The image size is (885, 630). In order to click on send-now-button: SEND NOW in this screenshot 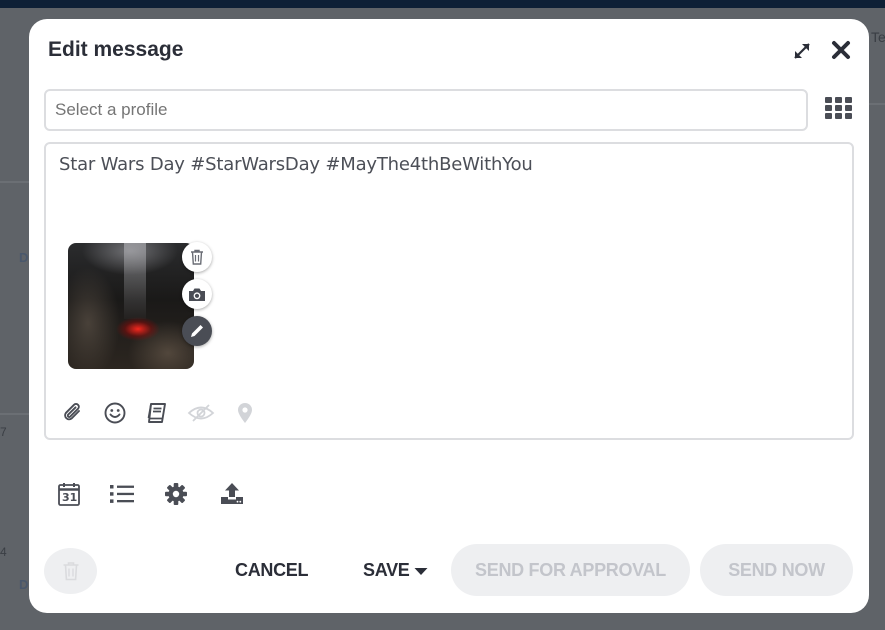, I will do `click(776, 570)`.